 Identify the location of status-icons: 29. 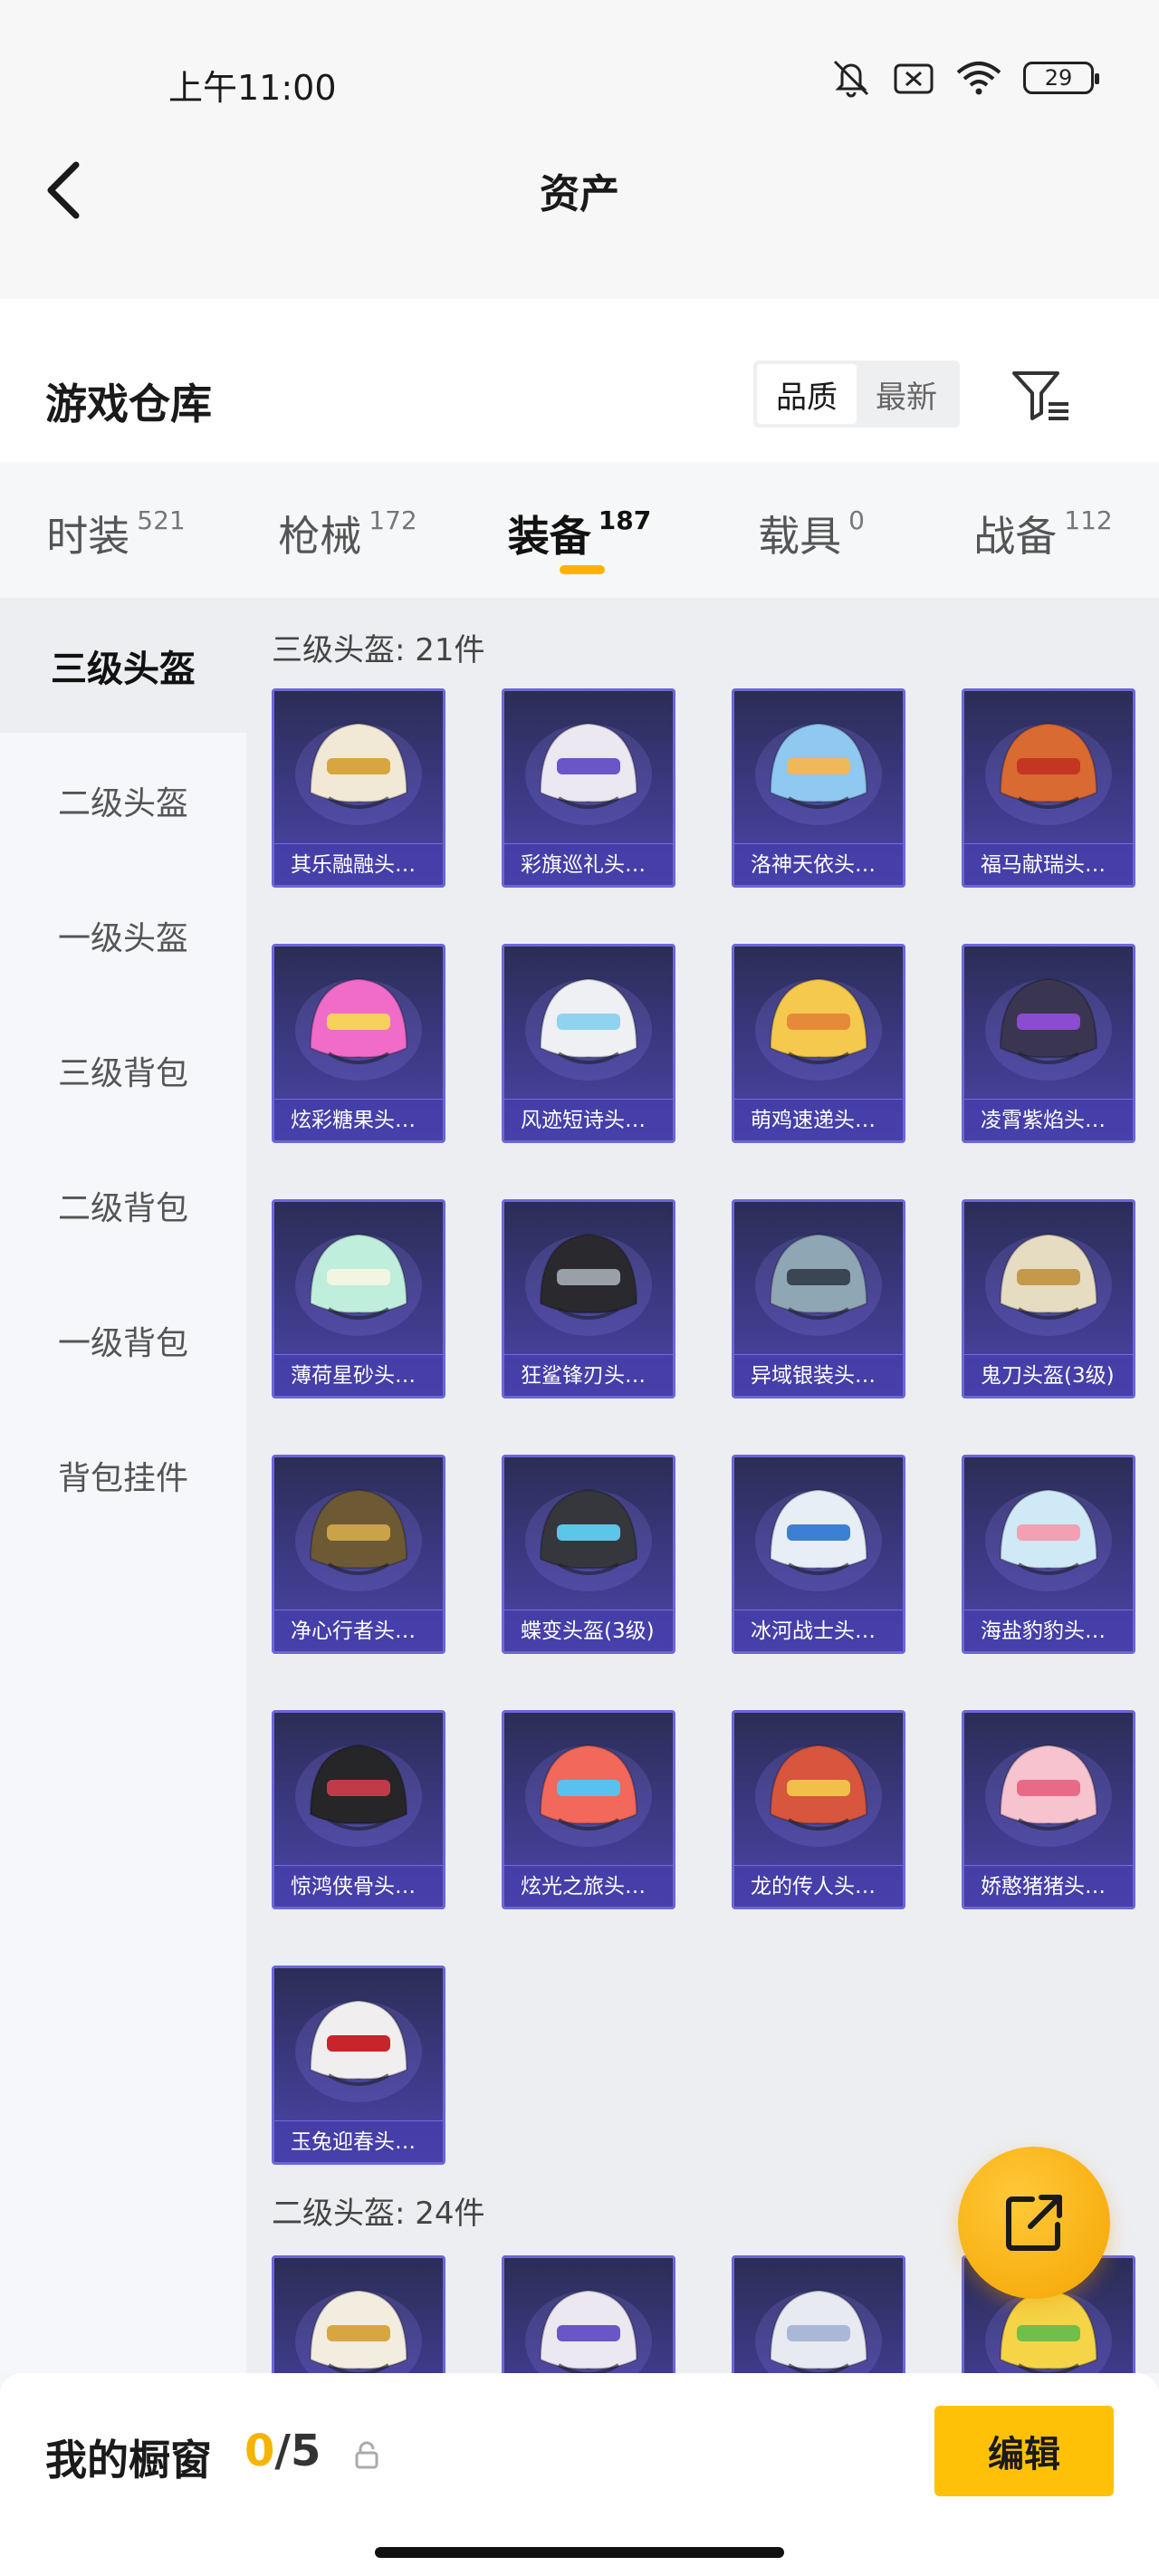
(964, 78).